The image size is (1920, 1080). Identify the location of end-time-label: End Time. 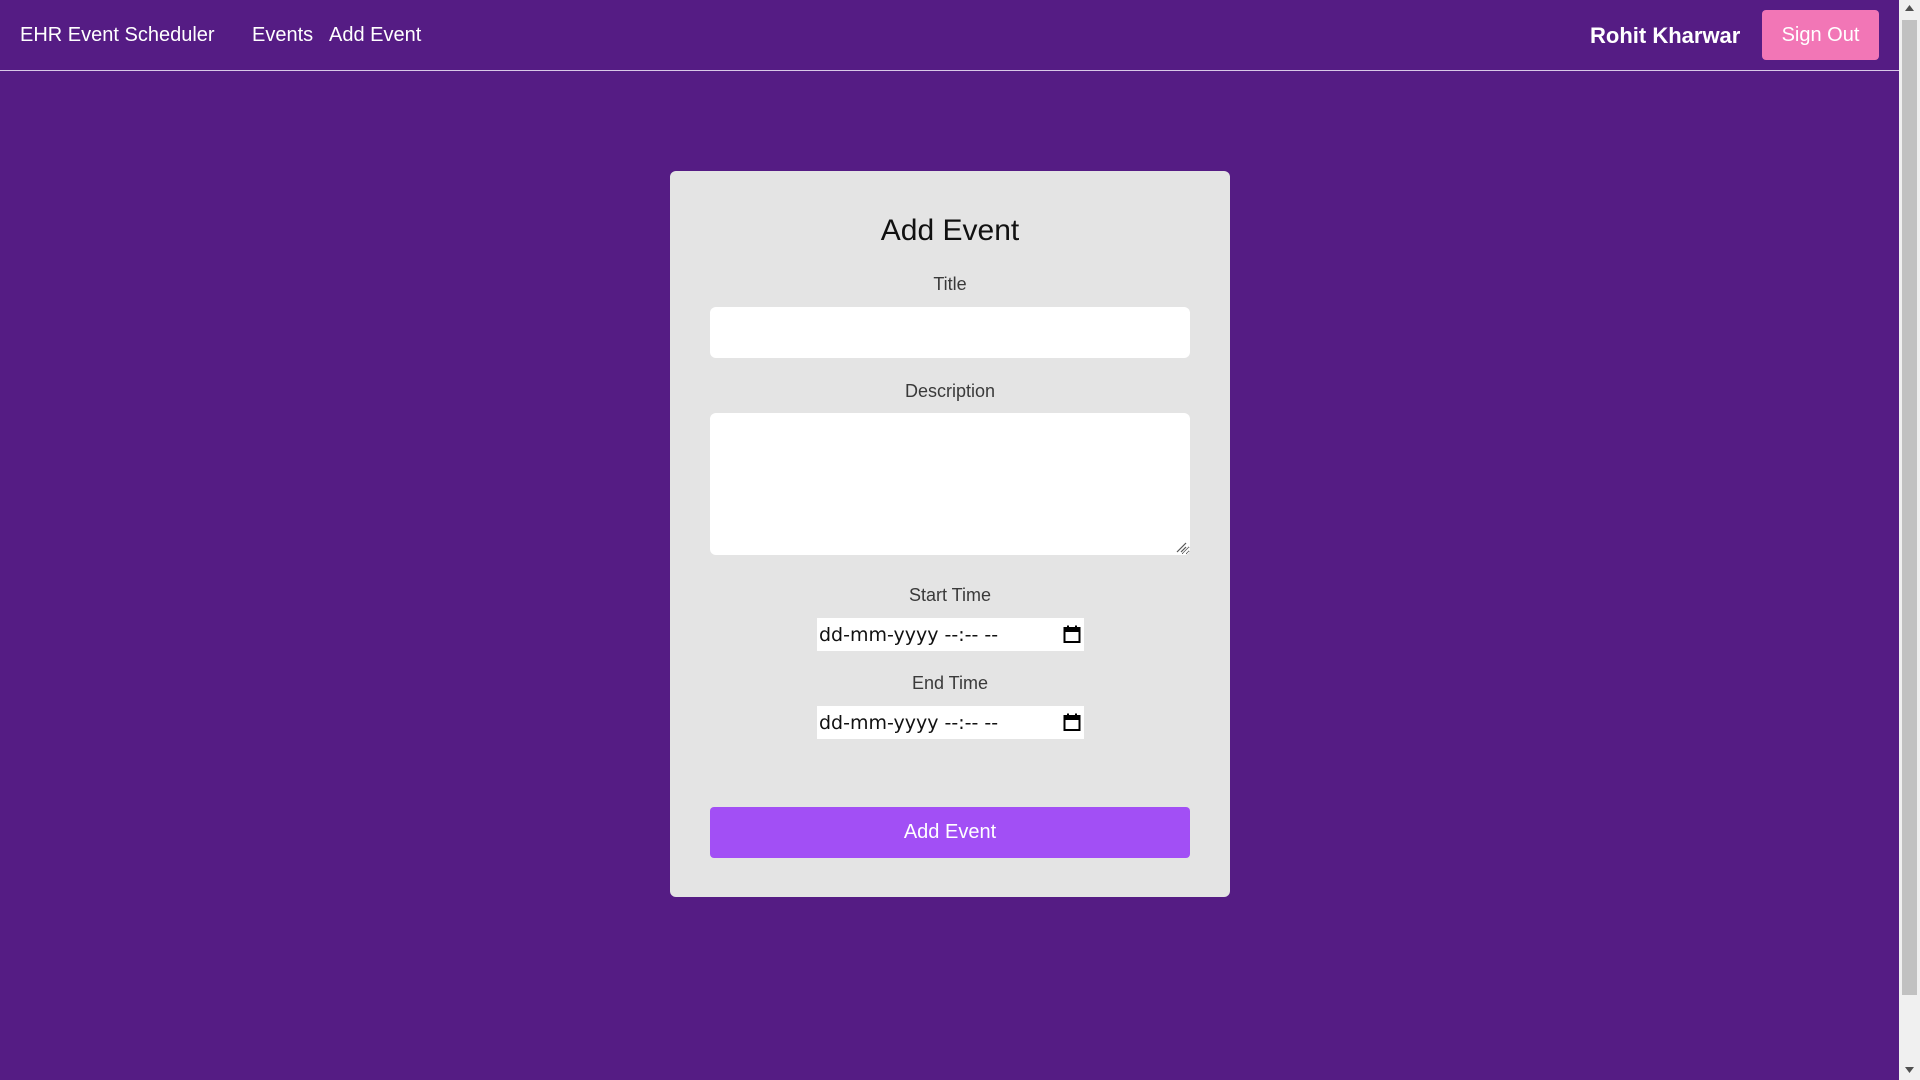
(950, 683).